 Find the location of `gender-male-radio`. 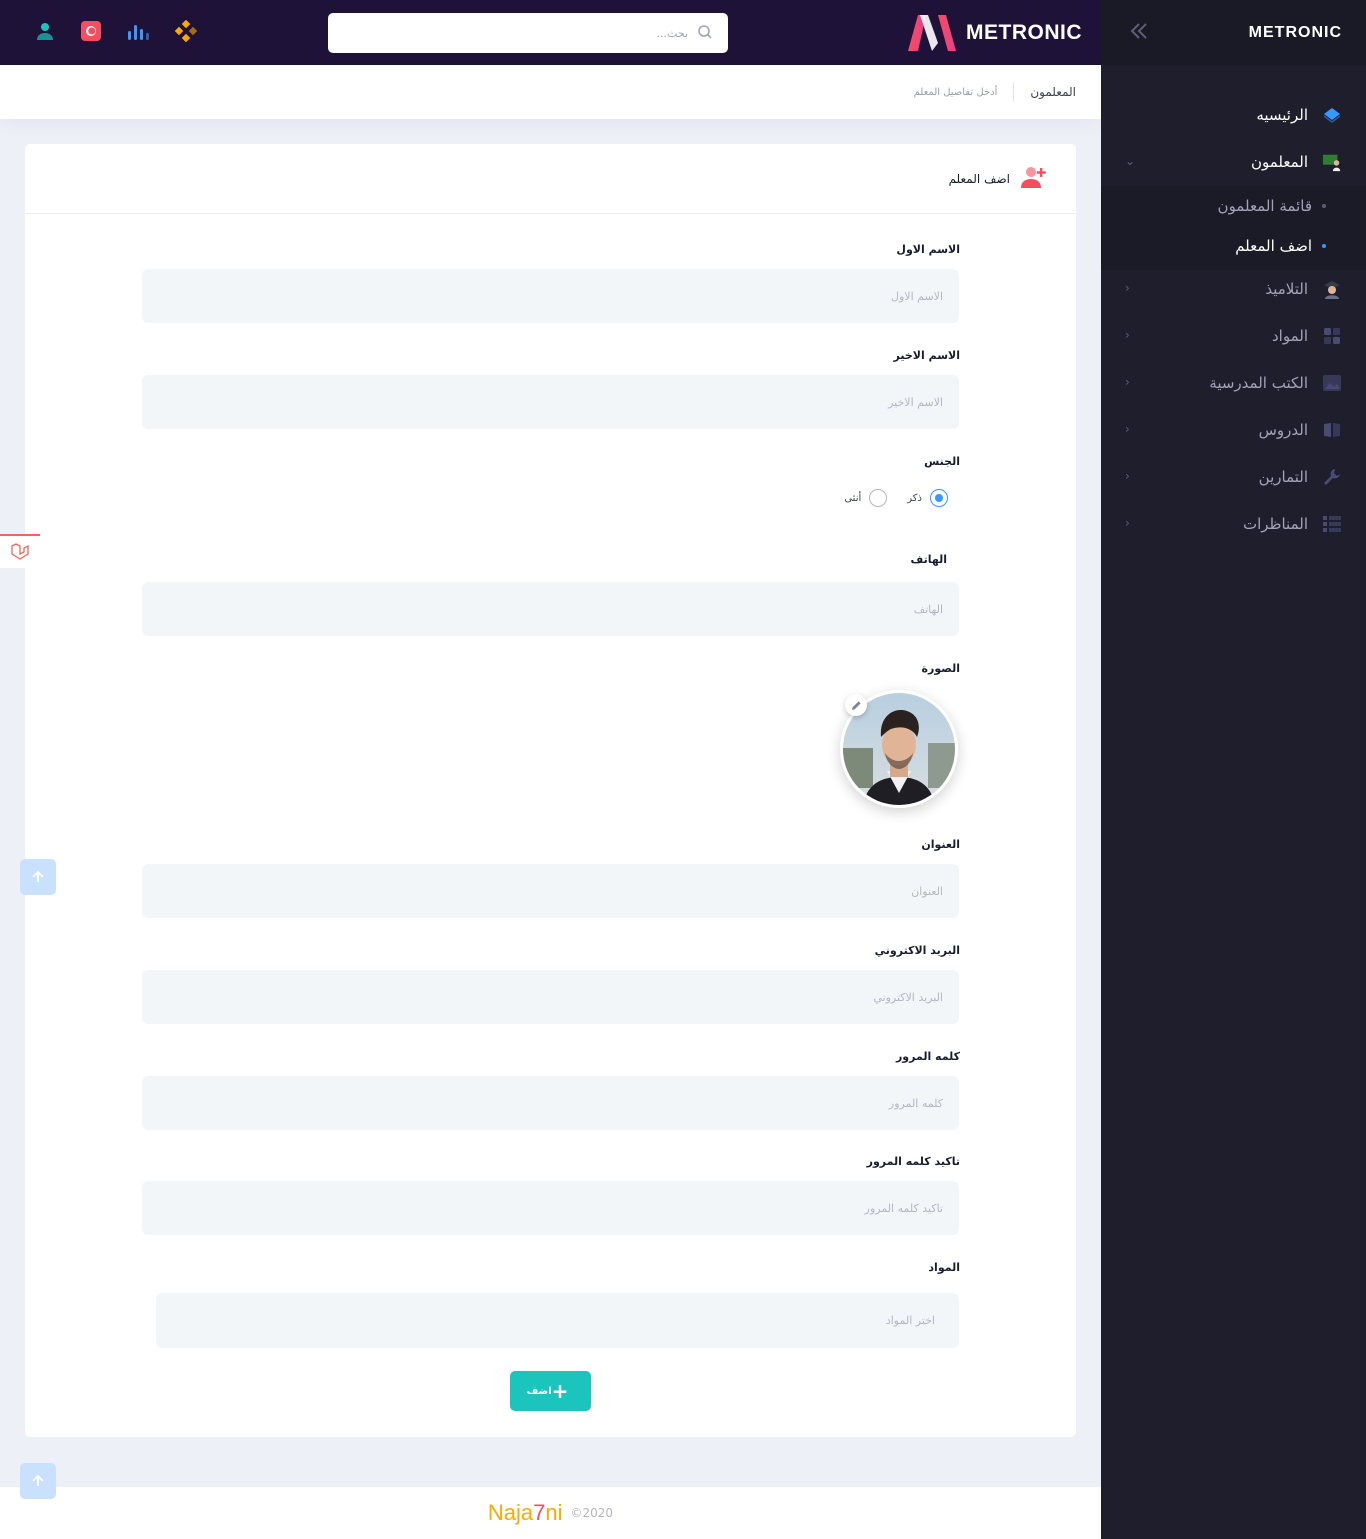

gender-male-radio is located at coordinates (939, 498).